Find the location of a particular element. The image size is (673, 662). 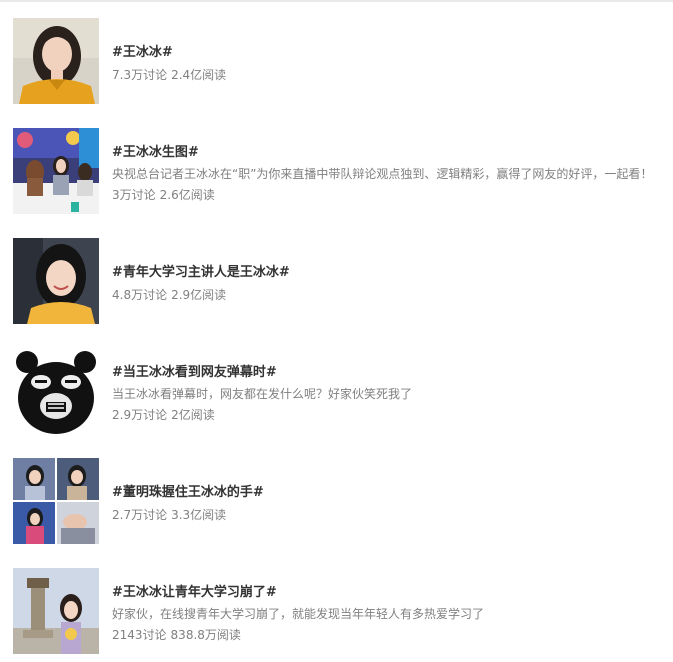

topic-stats: 3万讨论 2.6亿阅读 is located at coordinates (163, 194).